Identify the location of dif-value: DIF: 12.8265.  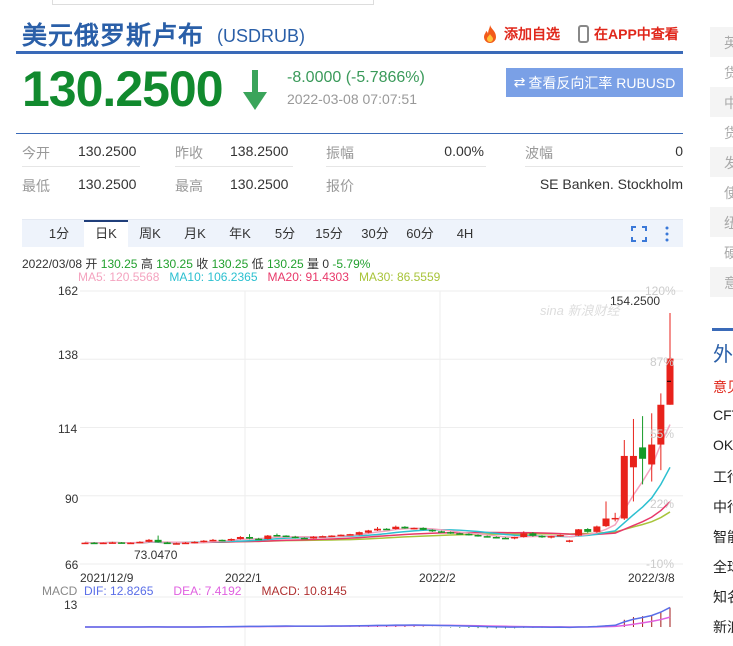
(119, 591).